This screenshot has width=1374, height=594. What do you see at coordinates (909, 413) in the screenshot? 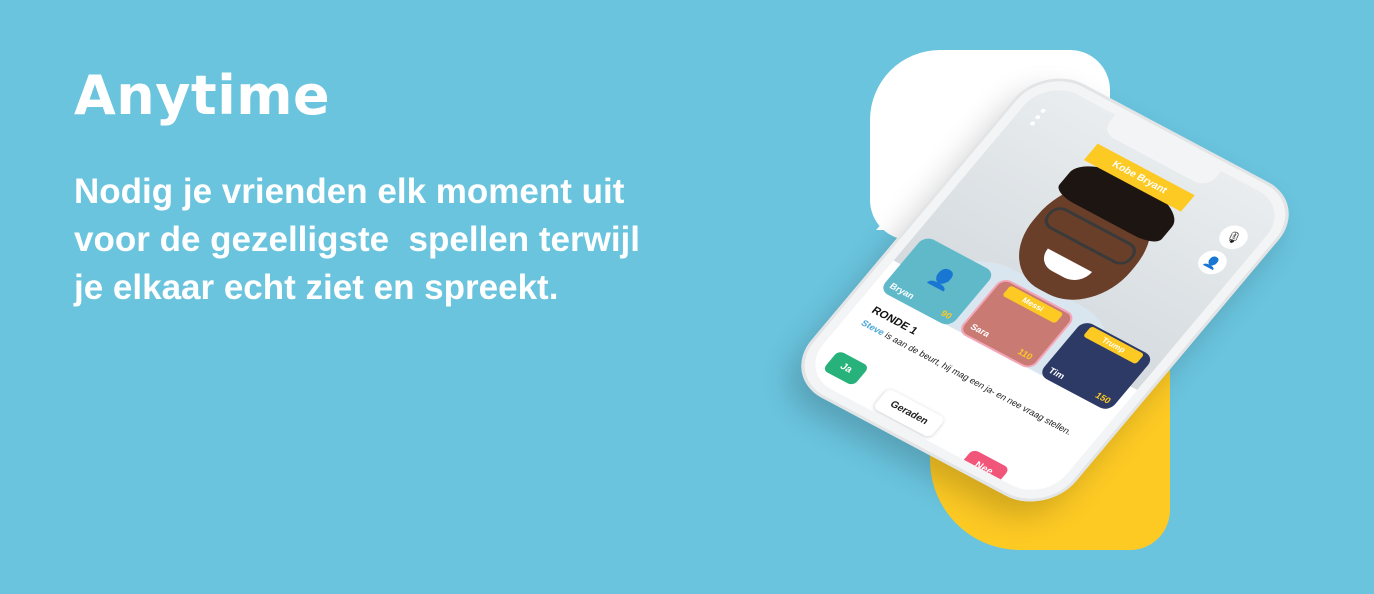
I see `guessed-button: Geraden` at bounding box center [909, 413].